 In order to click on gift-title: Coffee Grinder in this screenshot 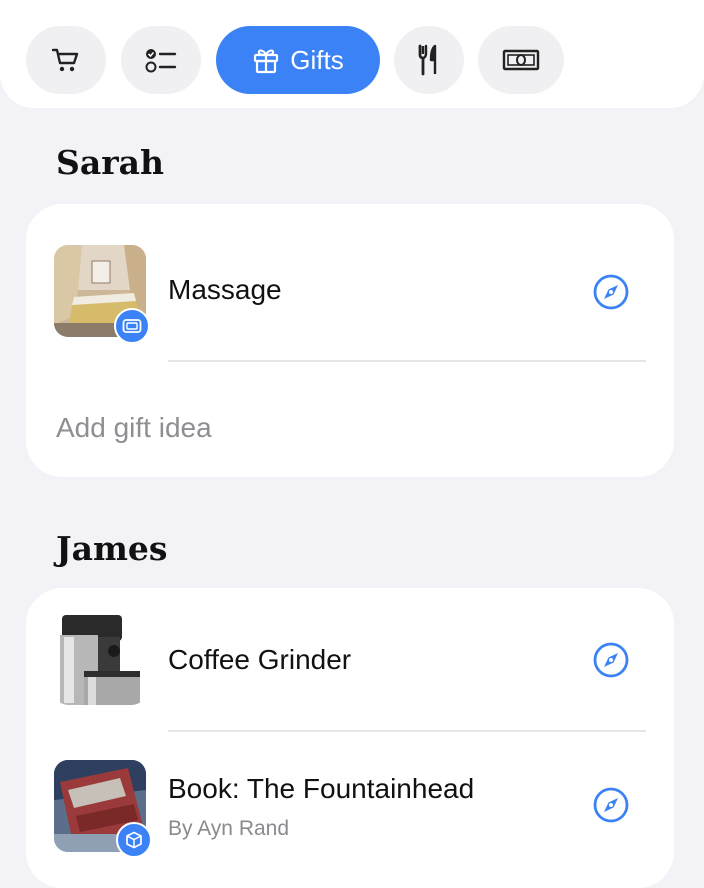, I will do `click(259, 660)`.